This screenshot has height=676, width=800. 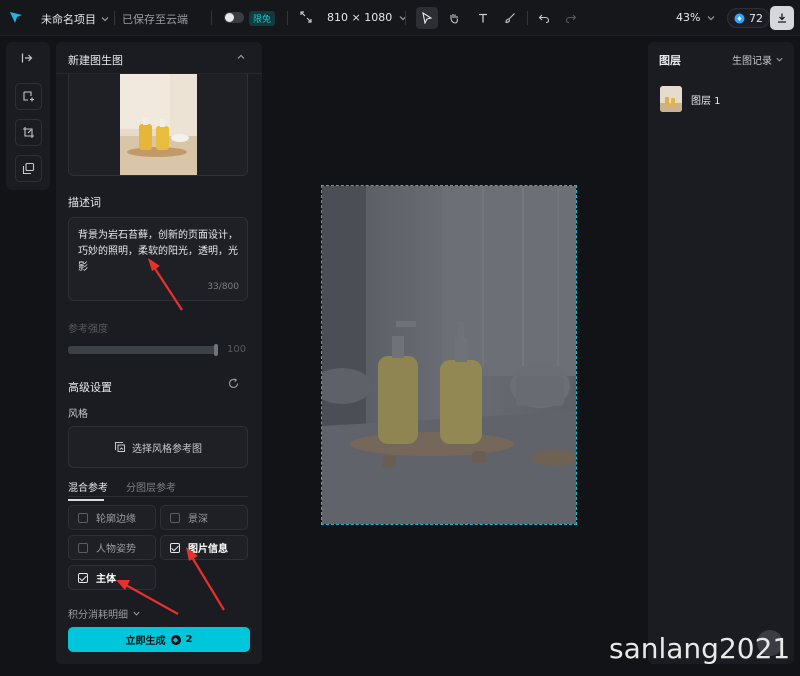 I want to click on prompt-char-counter: 33/800, so click(x=223, y=287).